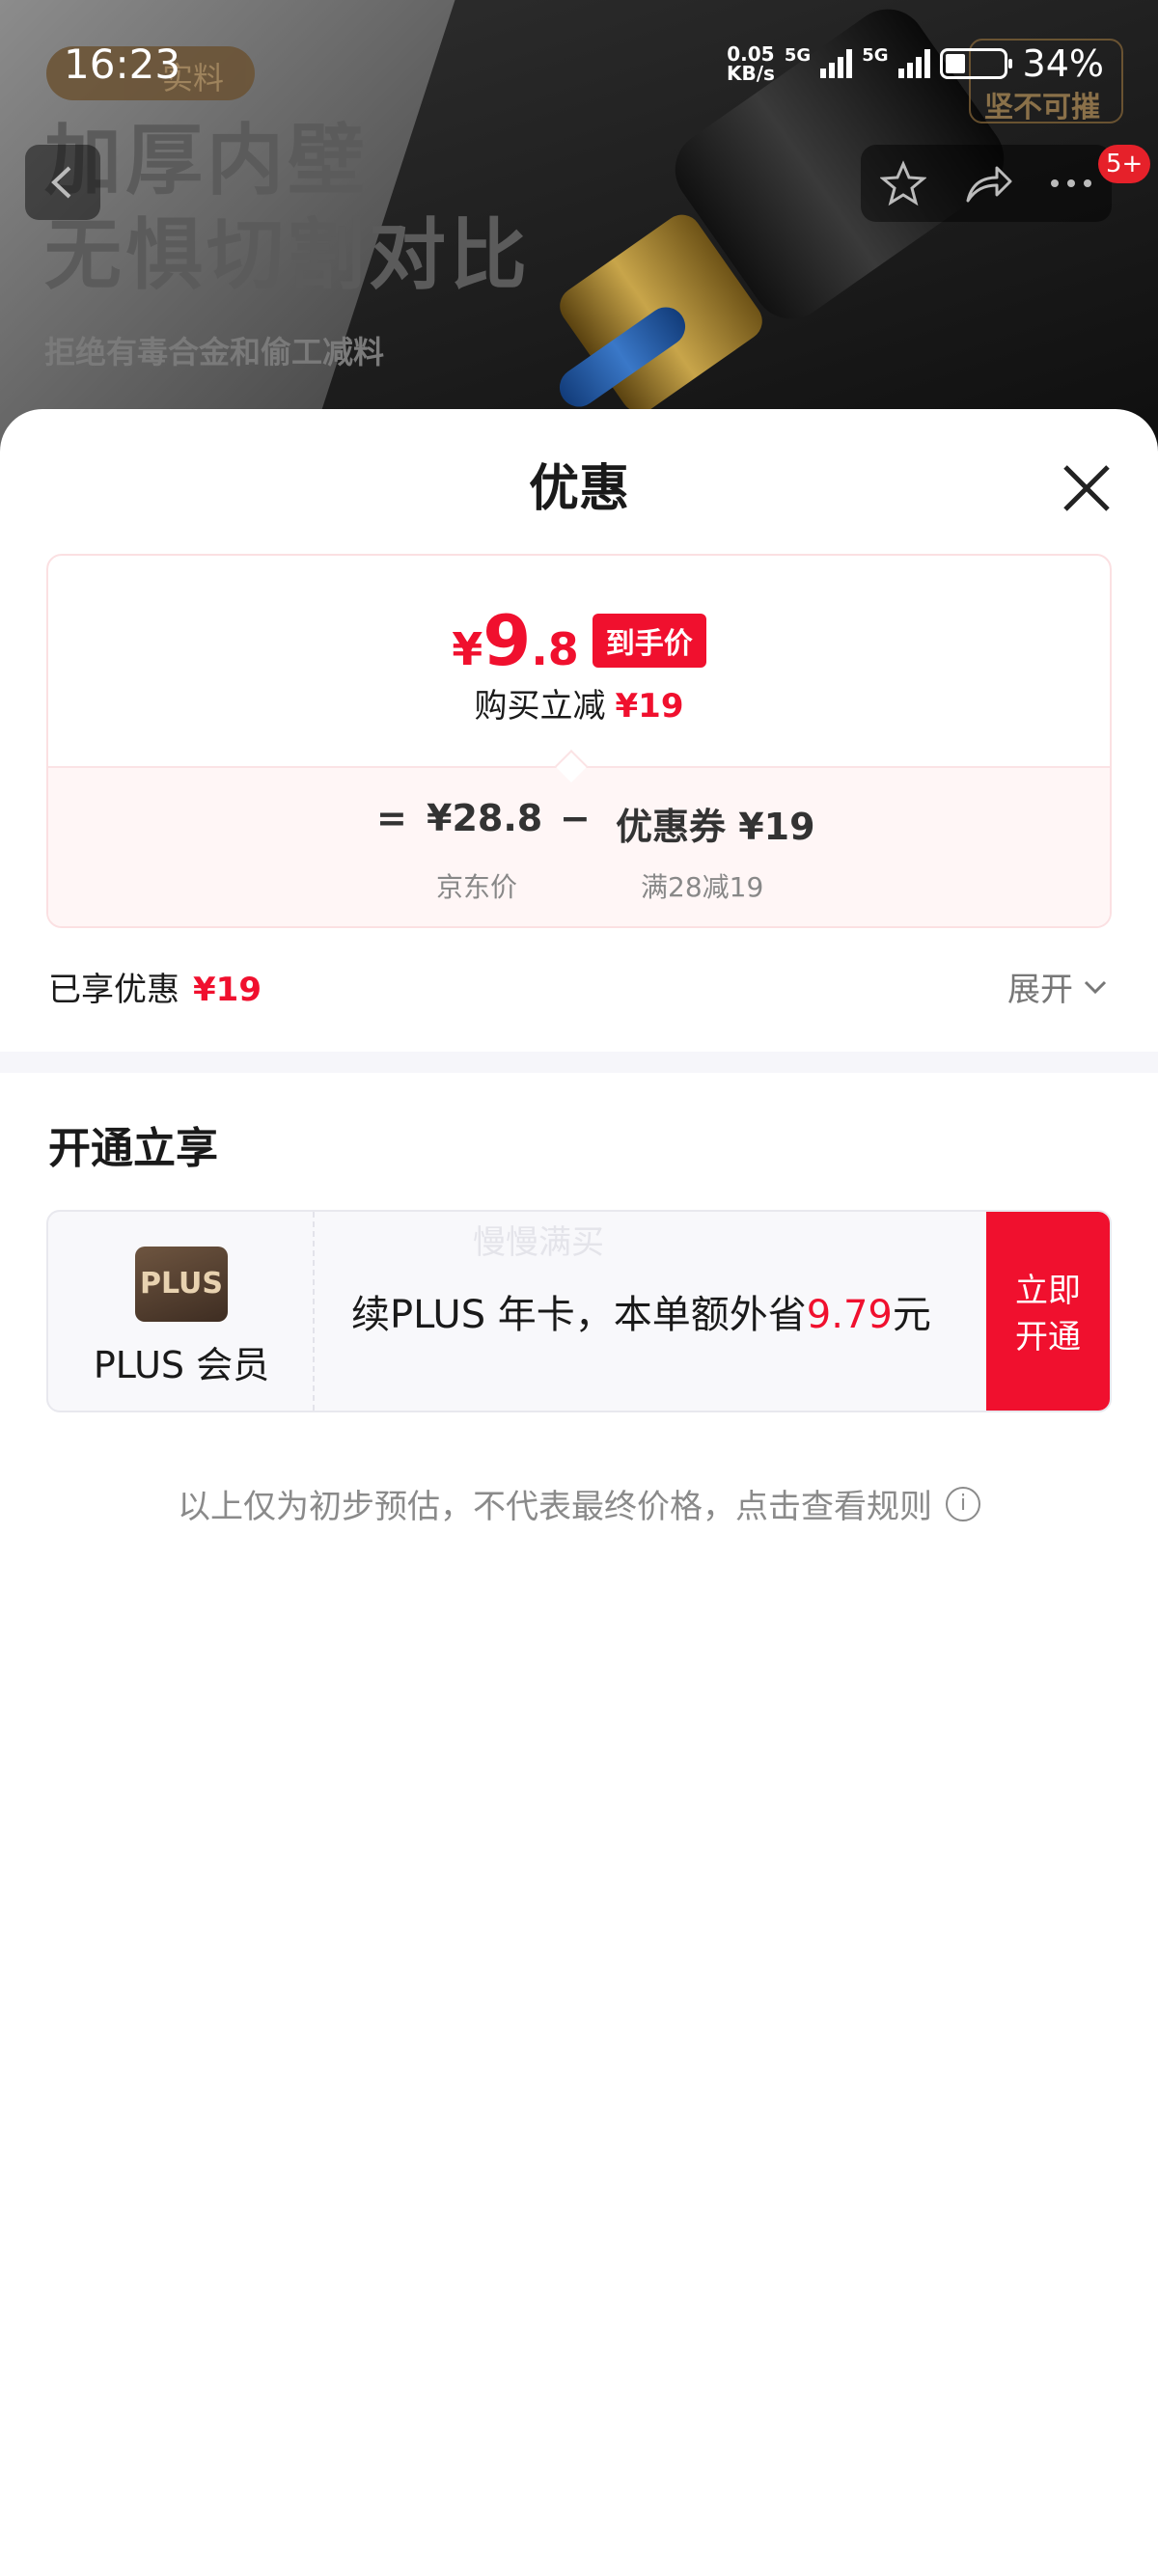 The width and height of the screenshot is (1158, 2576). I want to click on info-icon: i, so click(963, 1504).